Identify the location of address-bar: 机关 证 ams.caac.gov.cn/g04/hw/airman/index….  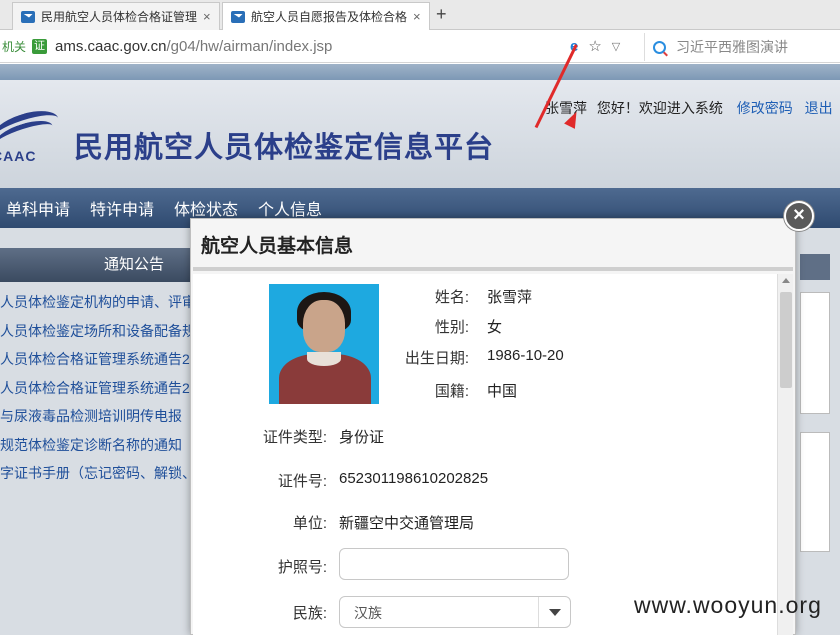
(420, 47).